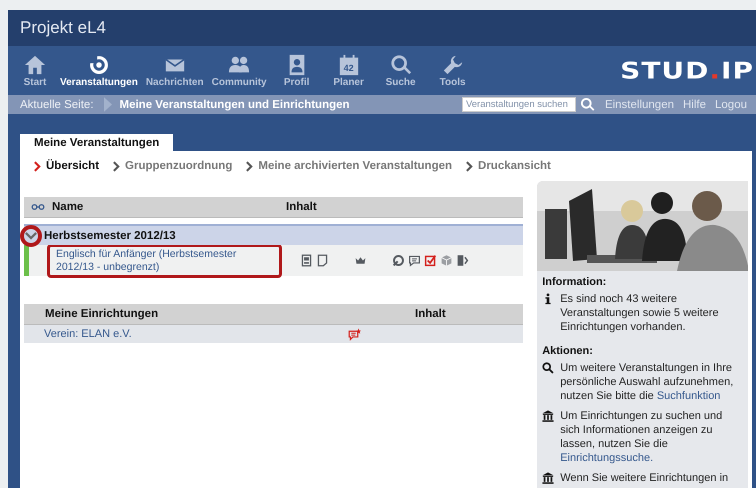  Describe the element at coordinates (110, 236) in the screenshot. I see `semester-title: Herbstsemester 2012/13` at that location.